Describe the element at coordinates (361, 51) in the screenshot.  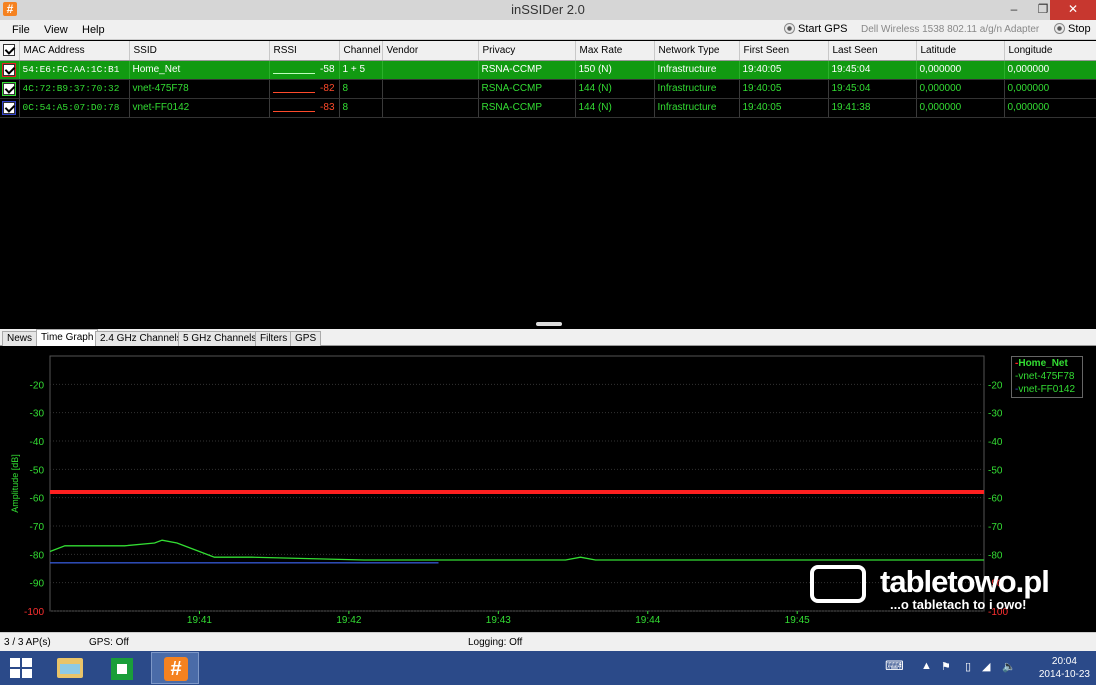
I see `column-channel: Channel` at that location.